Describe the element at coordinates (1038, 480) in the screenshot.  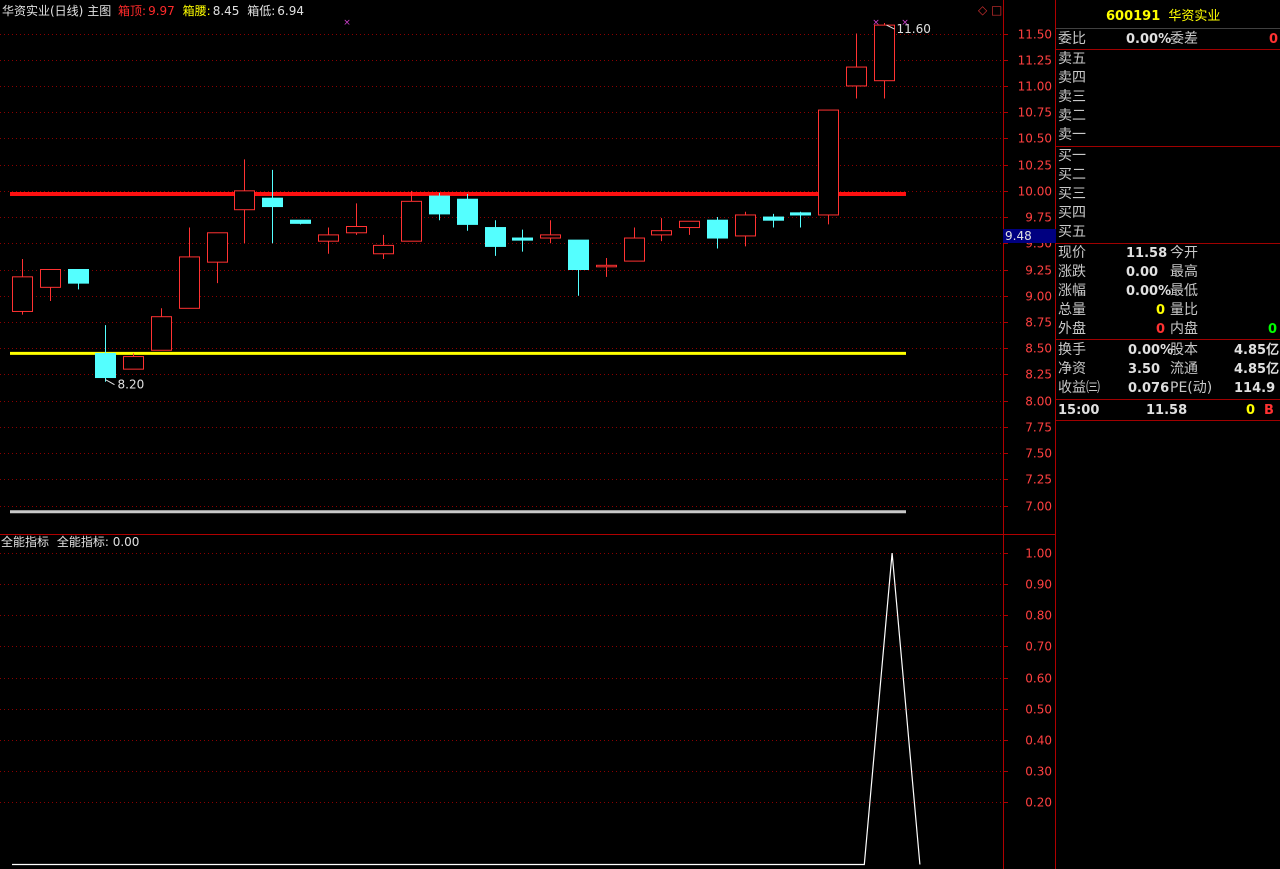
I see `price-tick-label: 7.25` at that location.